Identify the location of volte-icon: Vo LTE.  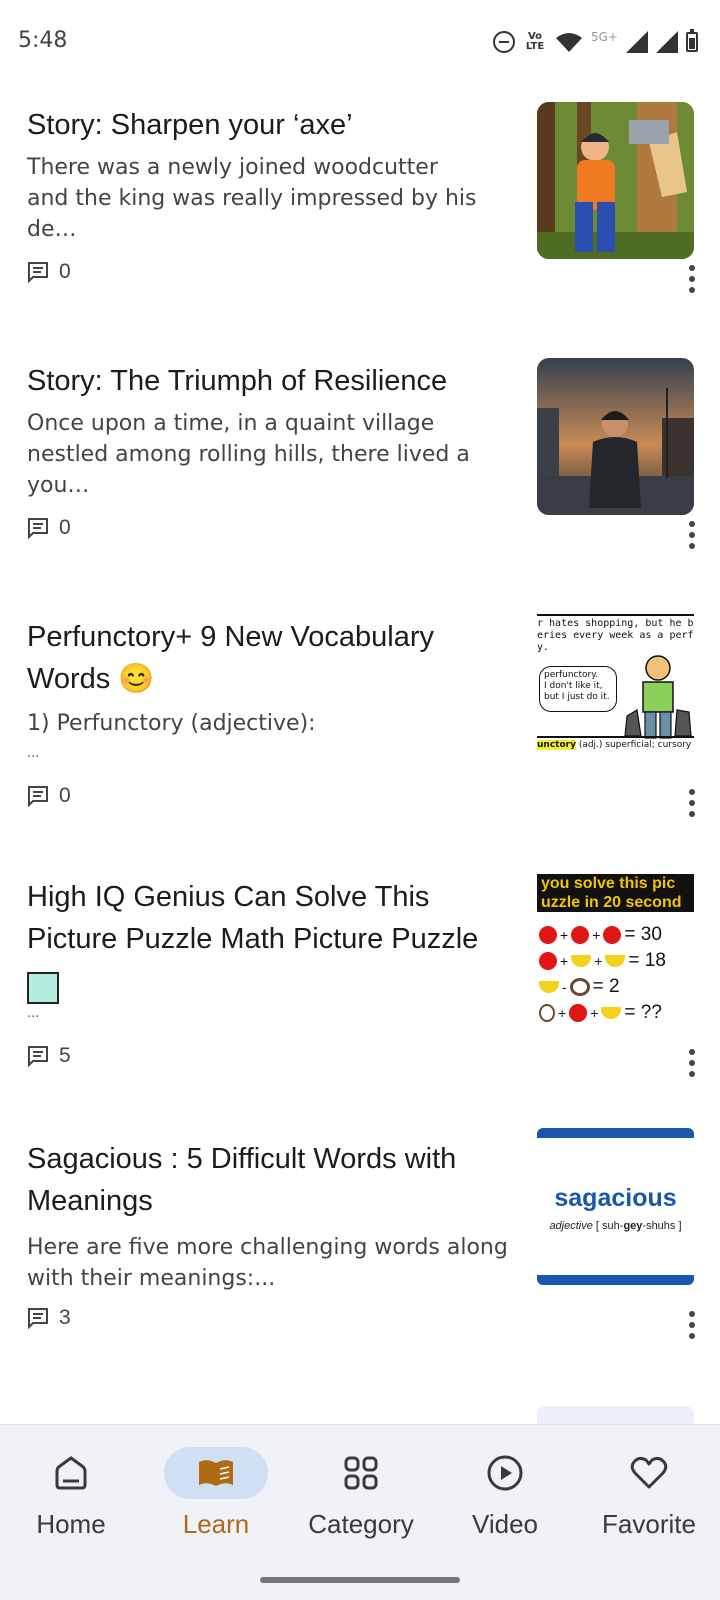
(535, 41).